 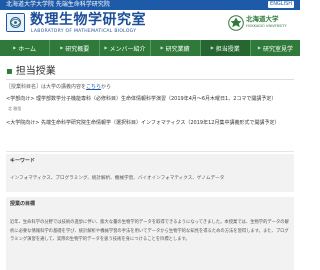 I want to click on syllabus-note: ［授業科目名］は大学の講義内容をこちらから, so click(x=58, y=87).